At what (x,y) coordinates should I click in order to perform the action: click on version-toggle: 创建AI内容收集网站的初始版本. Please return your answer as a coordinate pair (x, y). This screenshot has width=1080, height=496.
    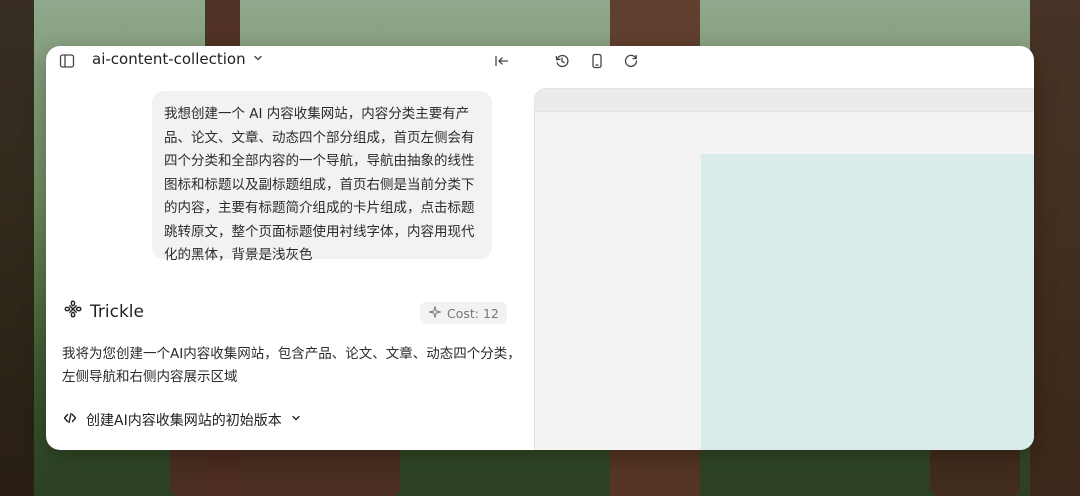
    Looking at the image, I should click on (182, 420).